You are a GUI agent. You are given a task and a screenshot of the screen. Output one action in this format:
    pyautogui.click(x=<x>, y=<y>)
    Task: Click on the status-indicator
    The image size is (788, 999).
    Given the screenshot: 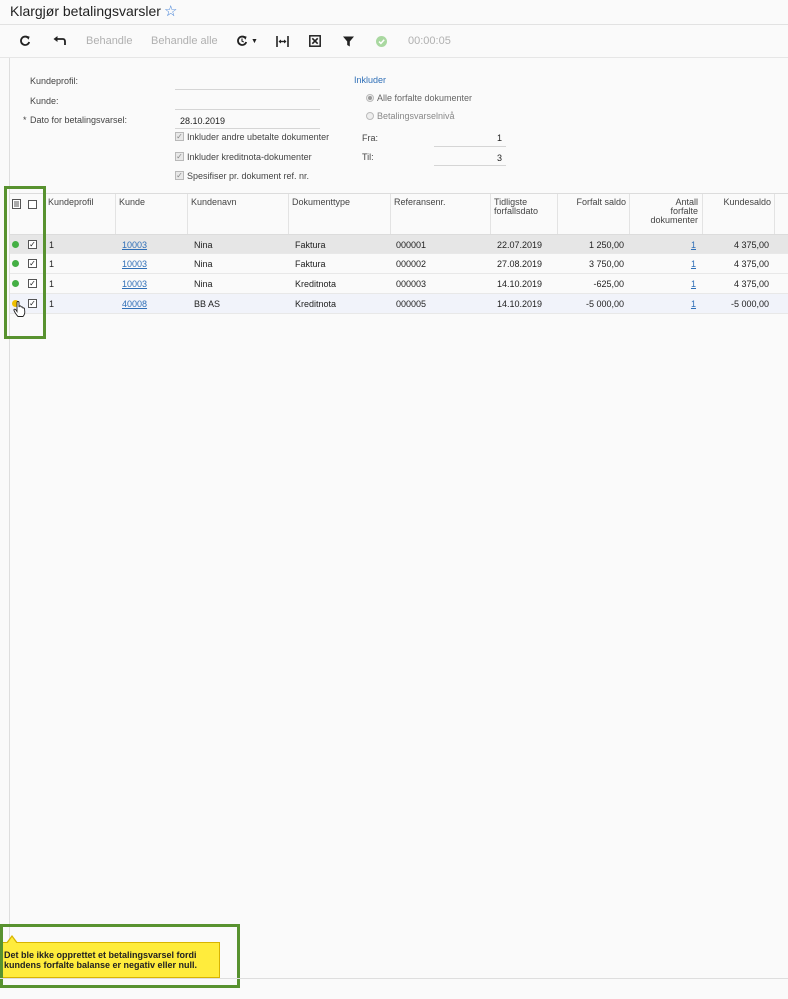 What is the action you would take?
    pyautogui.click(x=381, y=41)
    